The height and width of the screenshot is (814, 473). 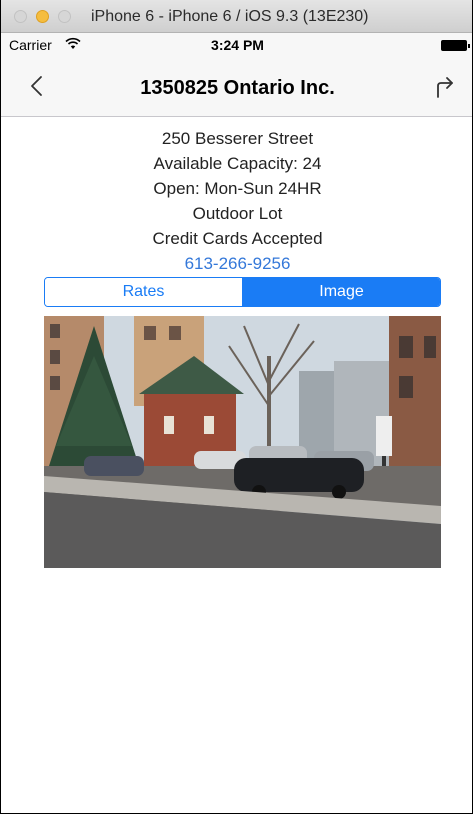 I want to click on capacity-text: Available Capacity: 24, so click(x=237, y=163).